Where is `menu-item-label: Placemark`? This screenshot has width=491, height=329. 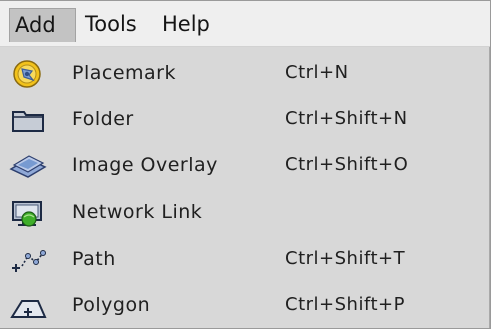
menu-item-label: Placemark is located at coordinates (124, 73).